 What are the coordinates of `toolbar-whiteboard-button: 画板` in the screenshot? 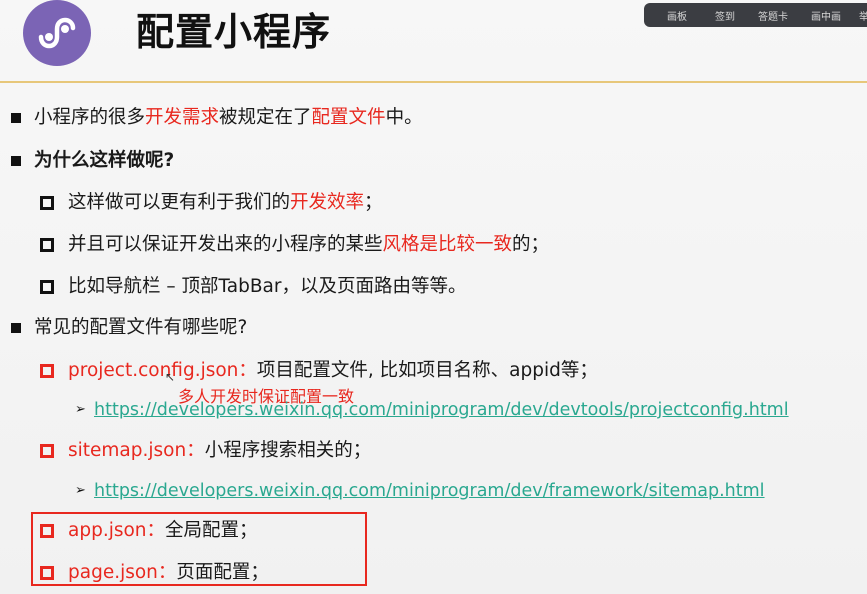 It's located at (677, 15).